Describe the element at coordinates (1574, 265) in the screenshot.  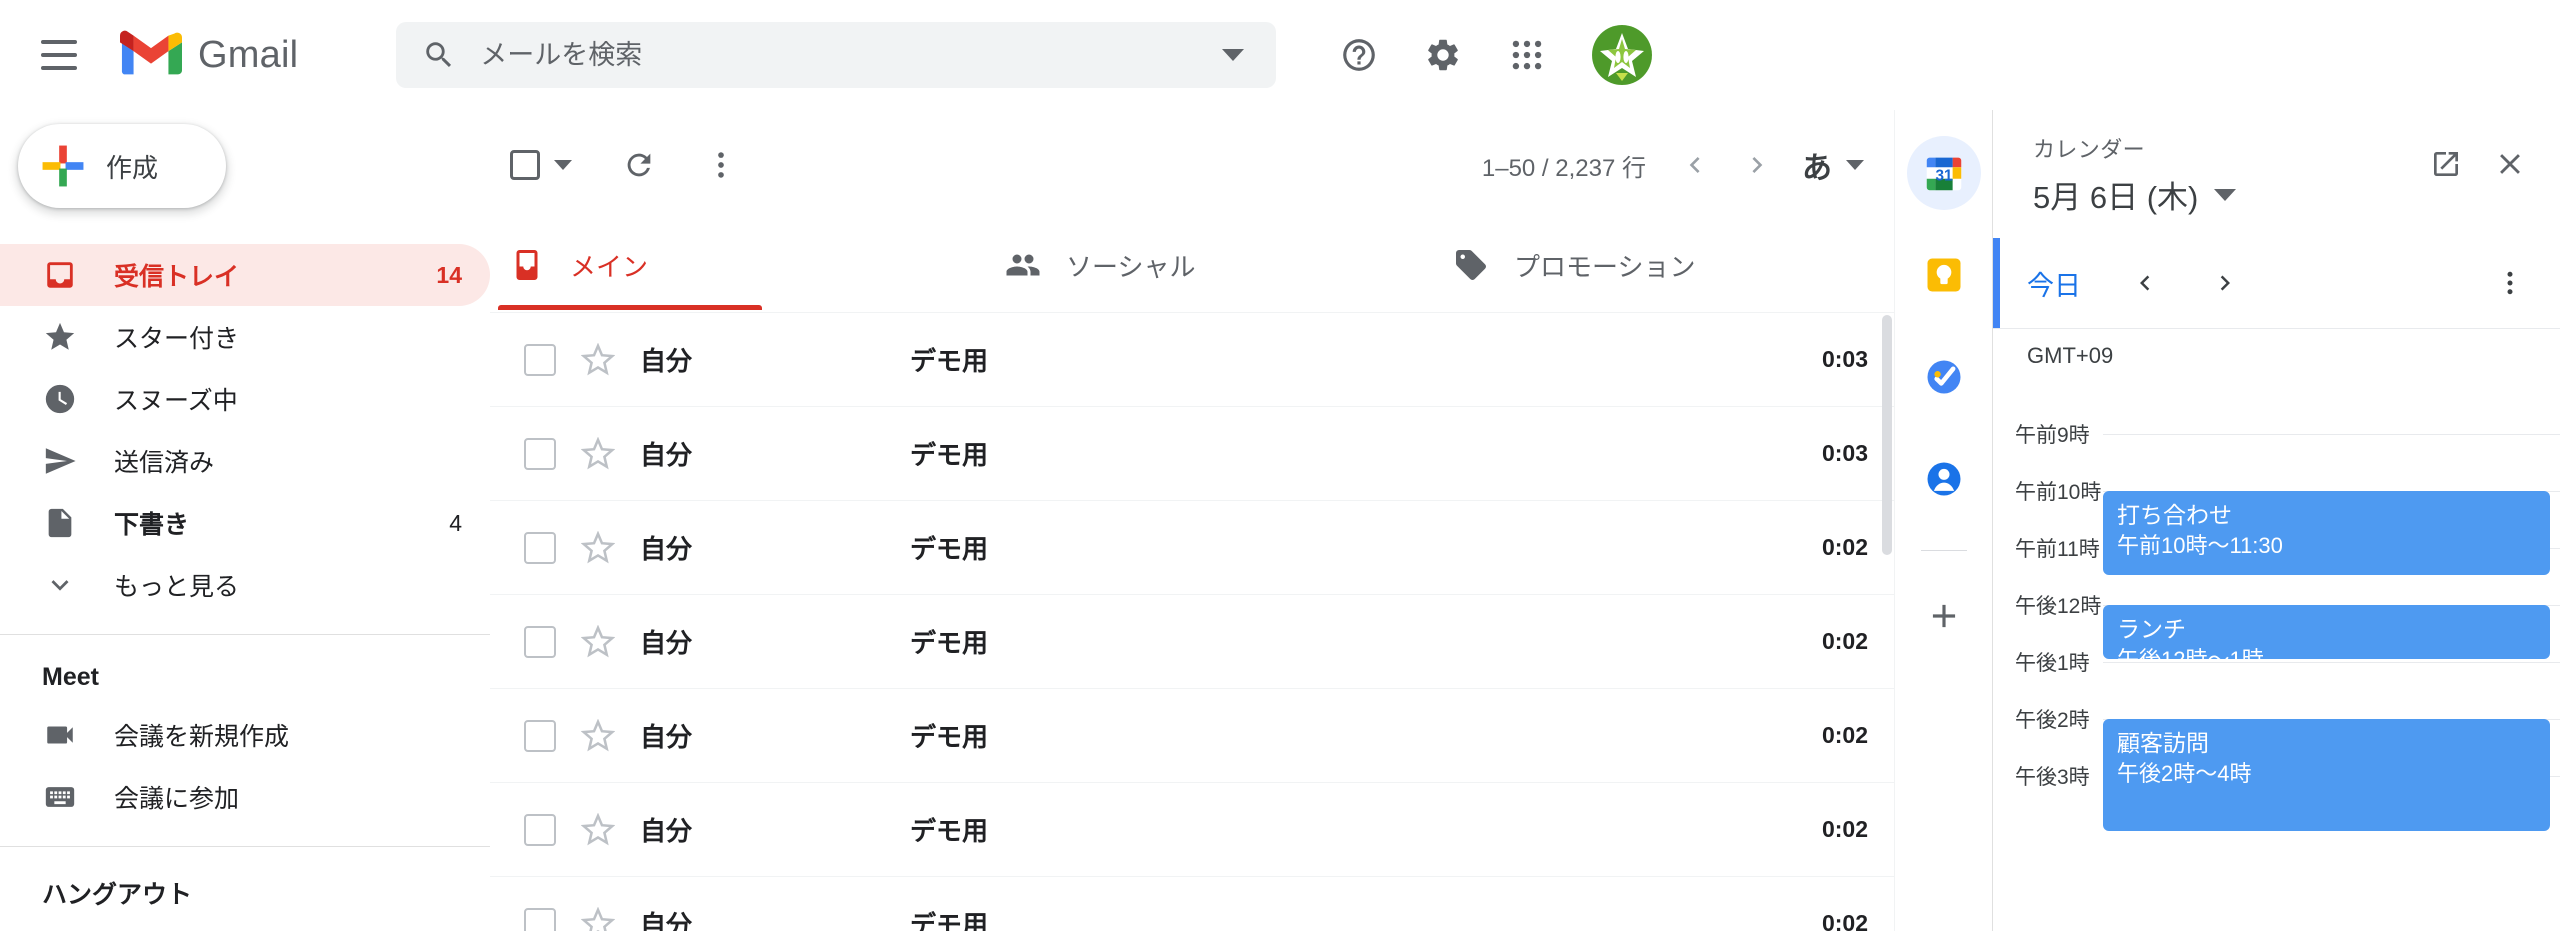
I see `tab-promotions: プロモーション` at that location.